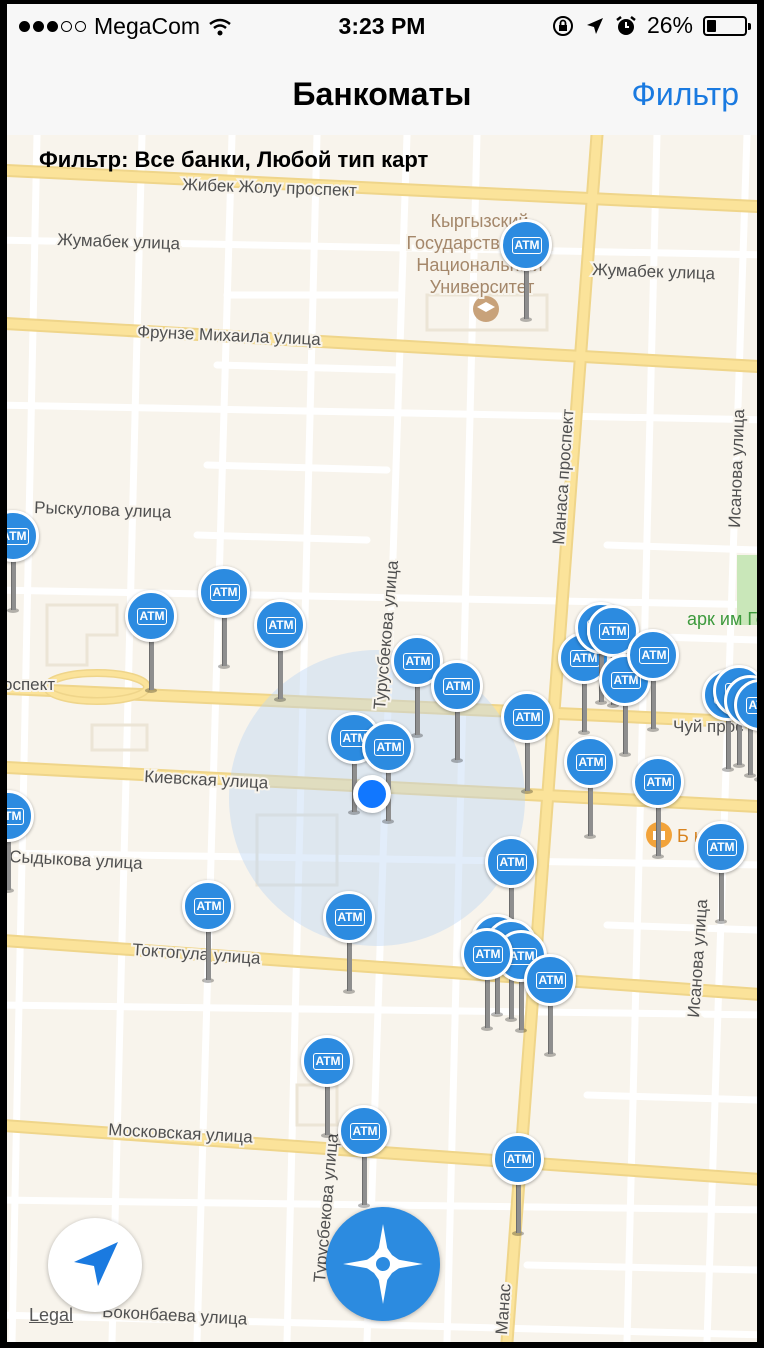  Describe the element at coordinates (722, 619) in the screenshot. I see `park-label: арк им Гор` at that location.